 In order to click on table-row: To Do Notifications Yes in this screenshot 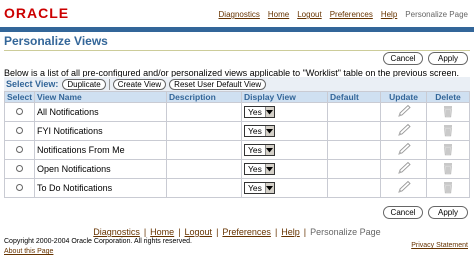, I will do `click(236, 188)`.